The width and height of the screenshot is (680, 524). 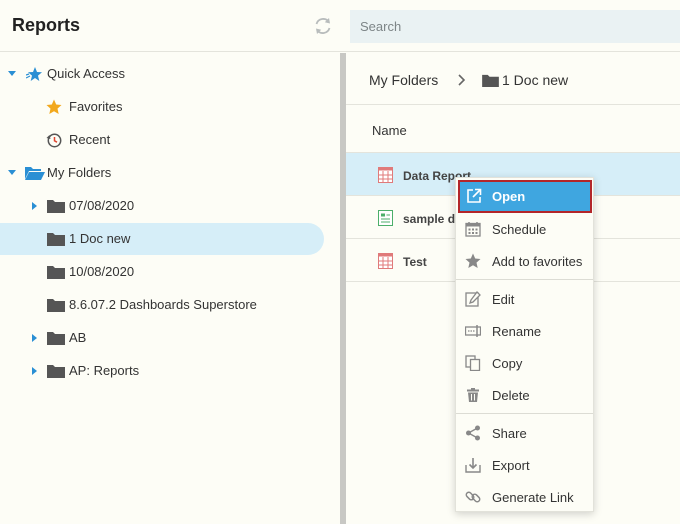 What do you see at coordinates (474, 195) in the screenshot?
I see `external-link-icon` at bounding box center [474, 195].